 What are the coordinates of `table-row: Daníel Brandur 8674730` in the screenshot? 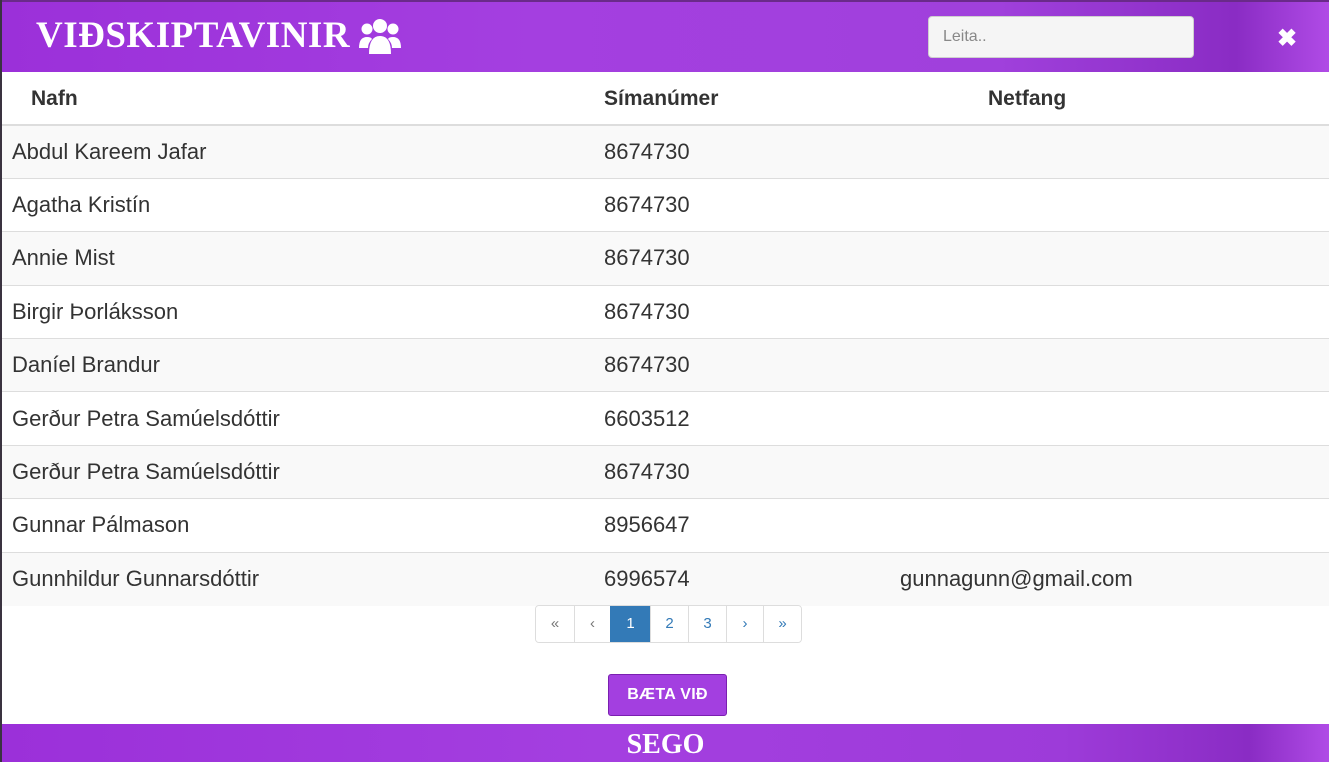 It's located at (665, 365).